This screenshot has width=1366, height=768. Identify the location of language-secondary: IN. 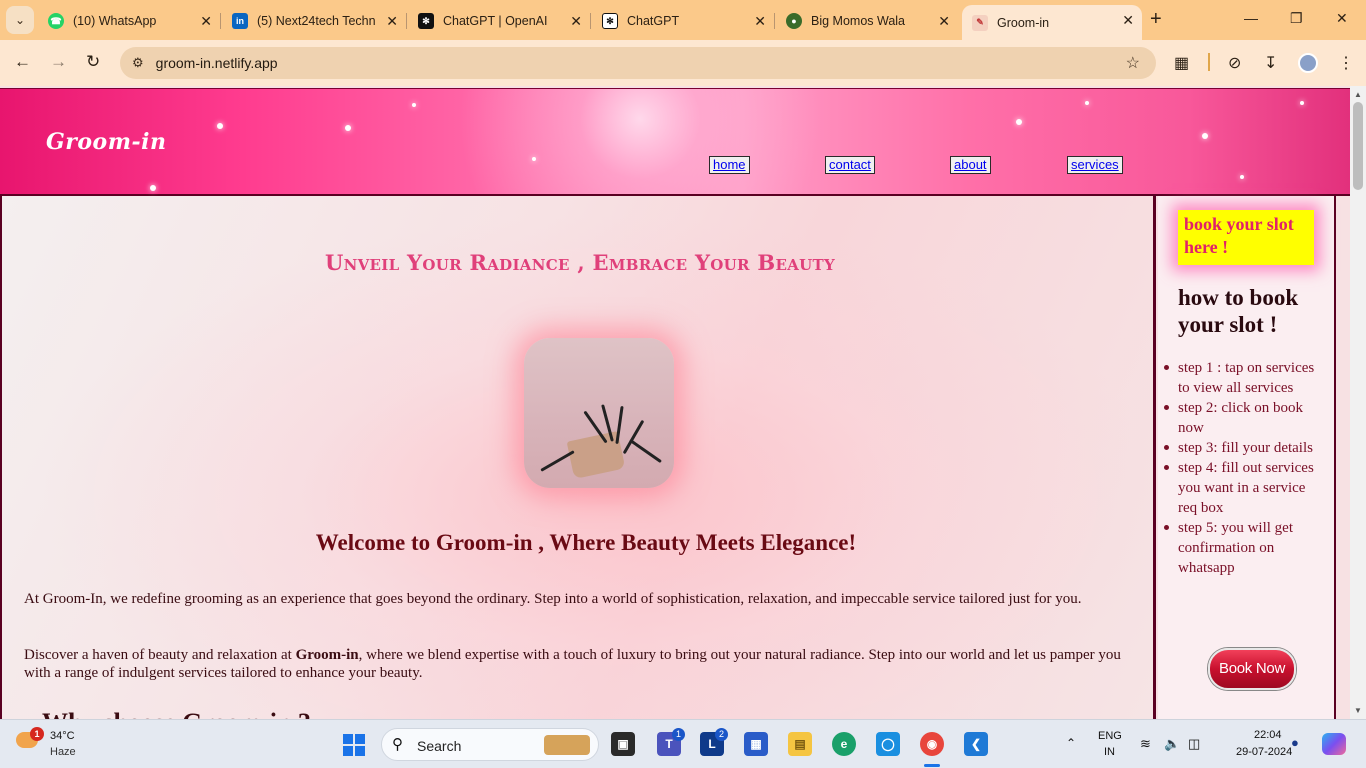
(1109, 752).